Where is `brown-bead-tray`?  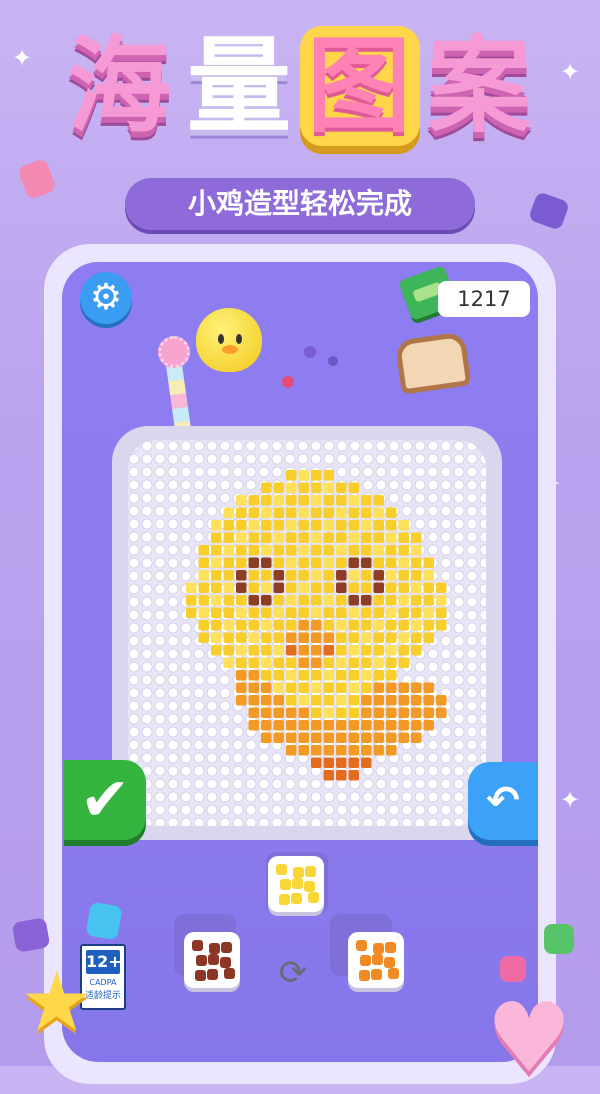
brown-bead-tray is located at coordinates (212, 960).